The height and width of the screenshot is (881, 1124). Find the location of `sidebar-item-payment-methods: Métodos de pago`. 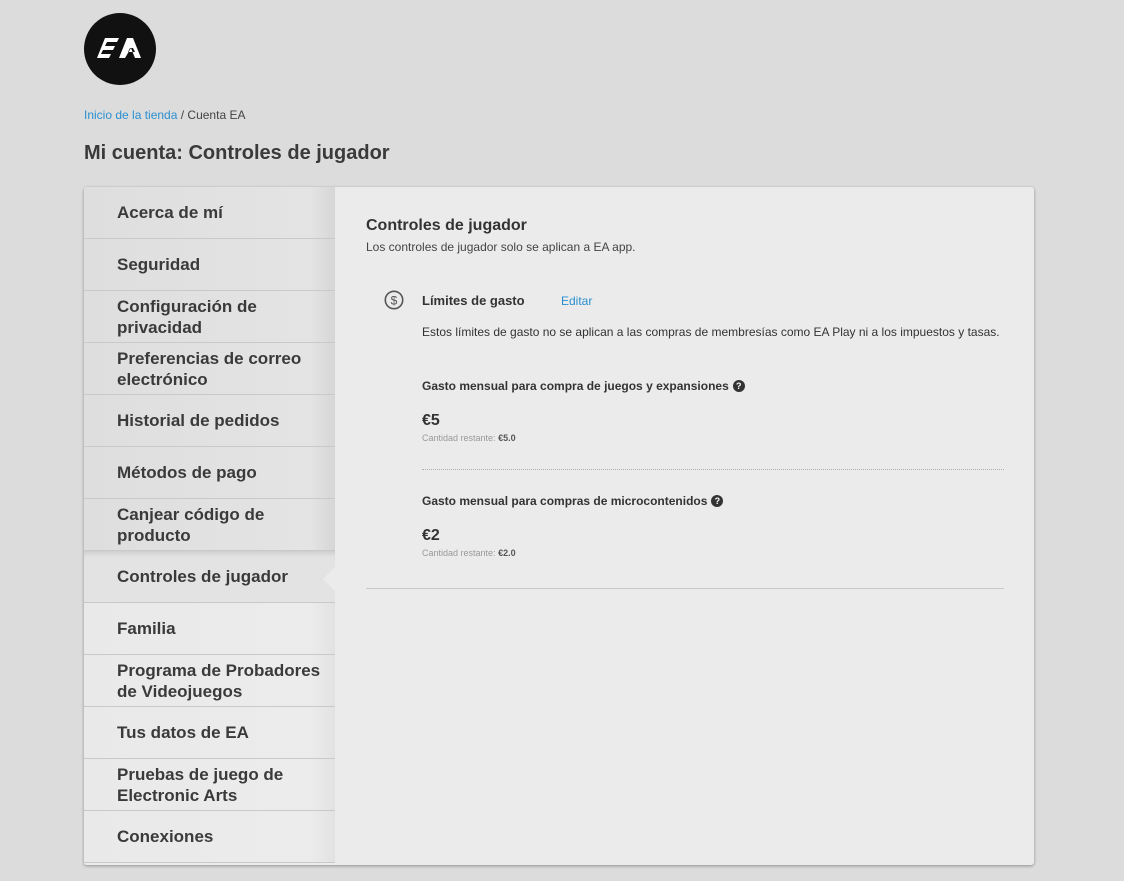

sidebar-item-payment-methods: Métodos de pago is located at coordinates (209, 473).